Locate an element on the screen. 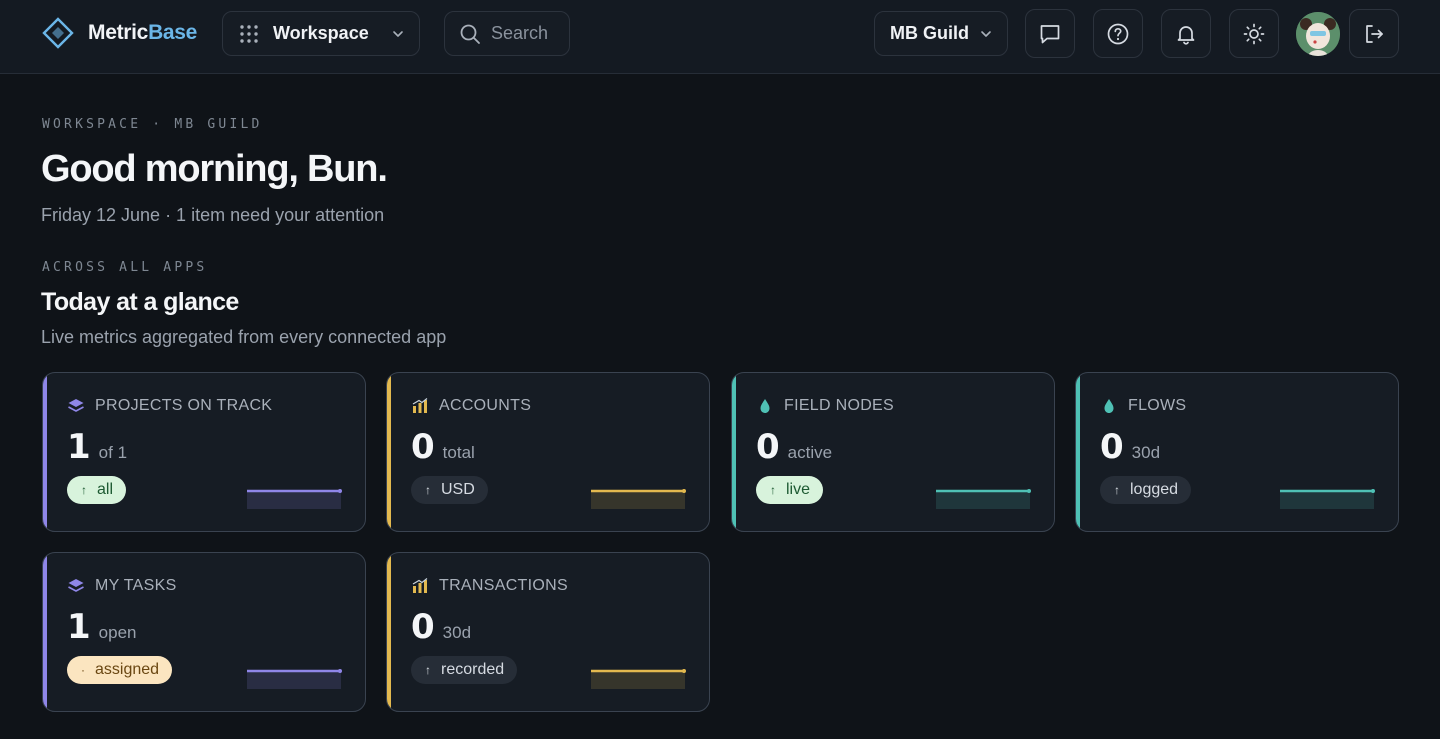 This screenshot has width=1440, height=739. card-title: FLOWS is located at coordinates (1157, 405).